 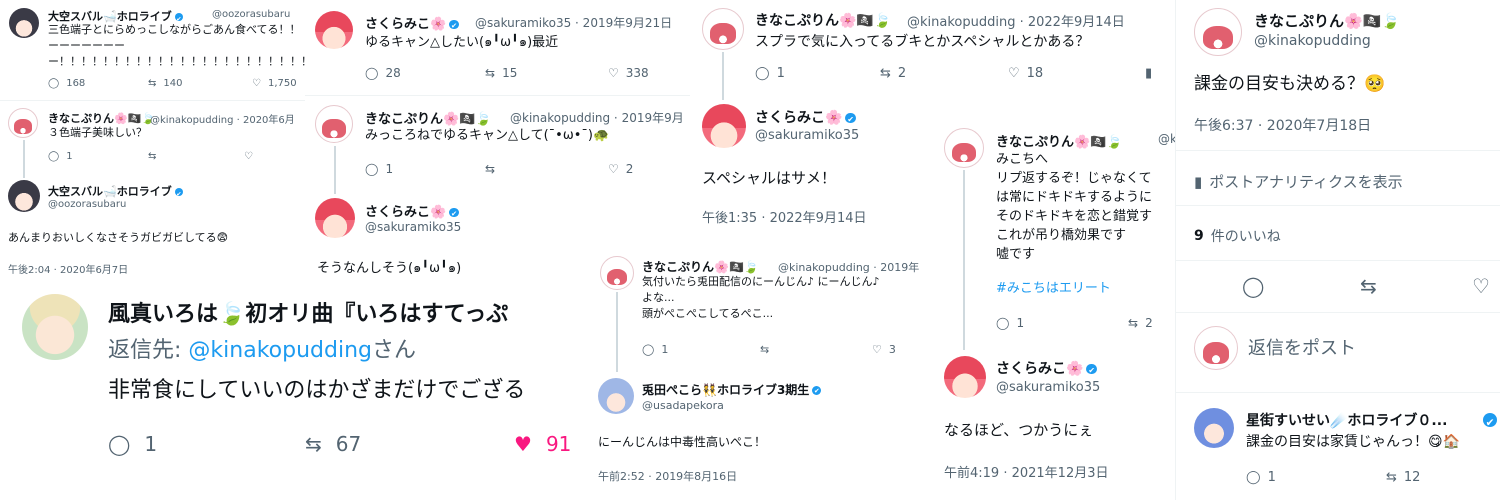 I want to click on retweet-button: ⇆ 12, so click(x=1403, y=477).